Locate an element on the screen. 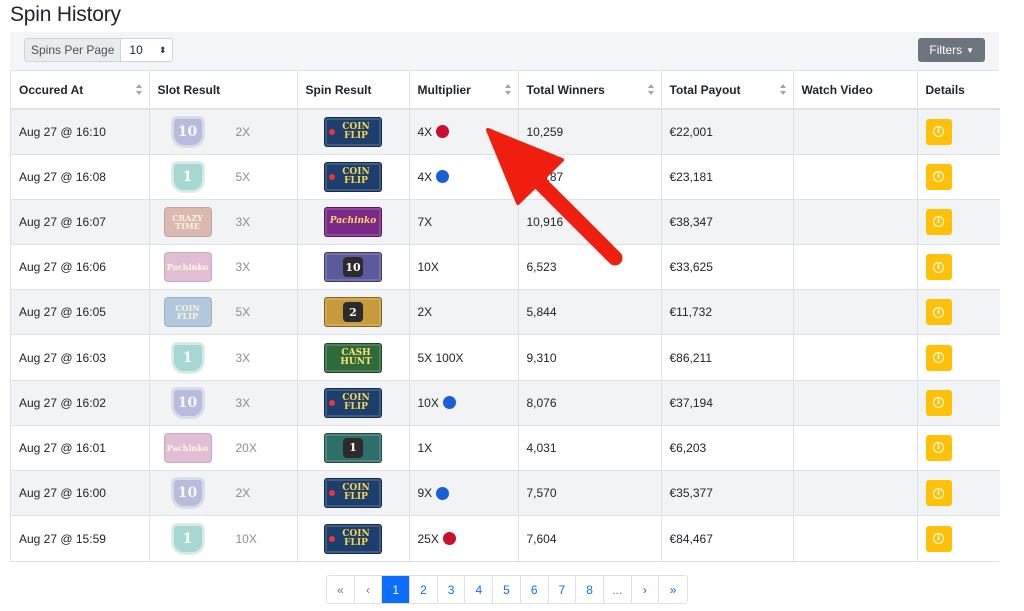 The width and height of the screenshot is (1024, 611). slot-tile-box: 10 is located at coordinates (188, 402).